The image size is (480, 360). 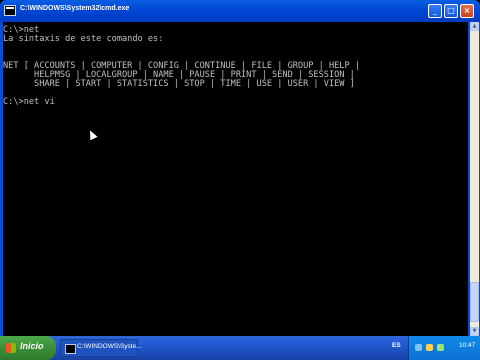 I want to click on maximize-button: □, so click(x=451, y=11).